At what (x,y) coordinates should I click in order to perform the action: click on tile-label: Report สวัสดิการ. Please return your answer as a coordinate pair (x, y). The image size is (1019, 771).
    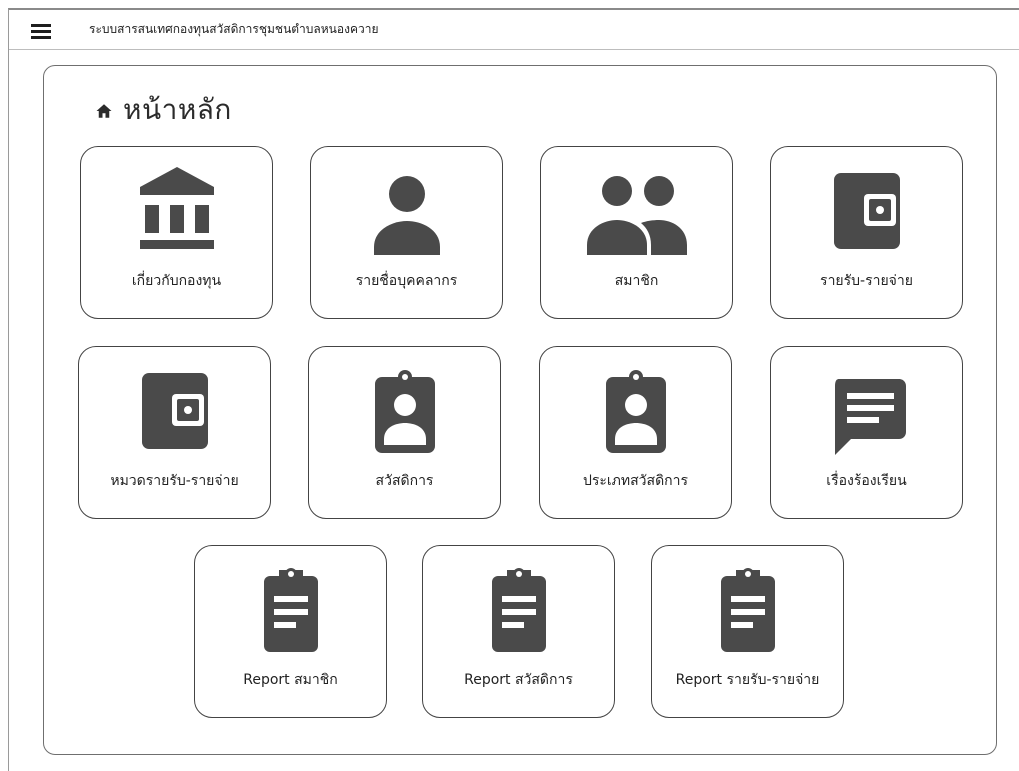
    Looking at the image, I should click on (518, 680).